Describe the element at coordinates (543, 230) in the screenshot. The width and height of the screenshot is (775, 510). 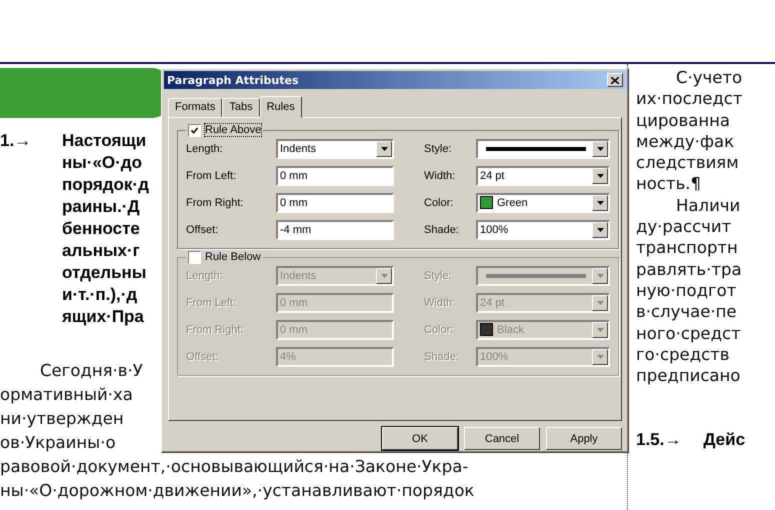
I see `dropdown: 100%` at that location.